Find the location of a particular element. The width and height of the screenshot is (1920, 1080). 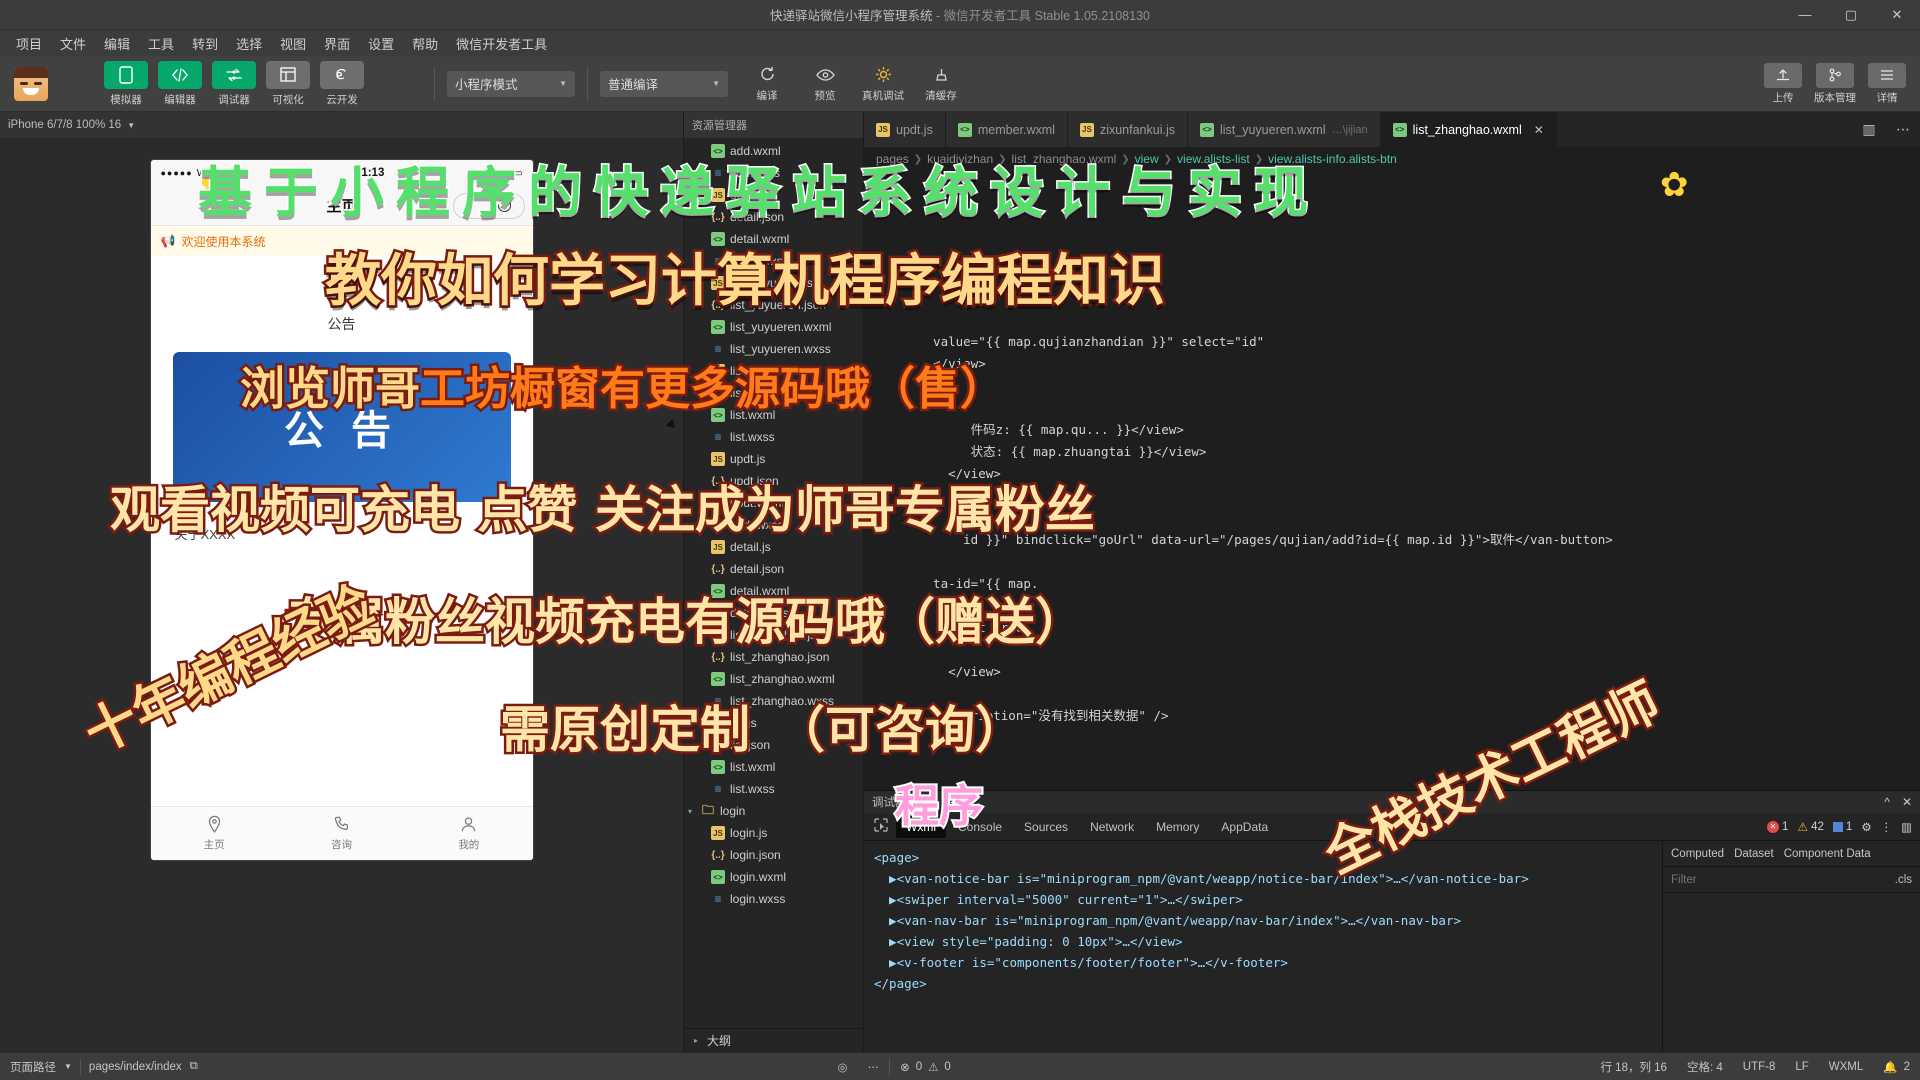

toggle-simulator: 模拟器 is located at coordinates (126, 83).